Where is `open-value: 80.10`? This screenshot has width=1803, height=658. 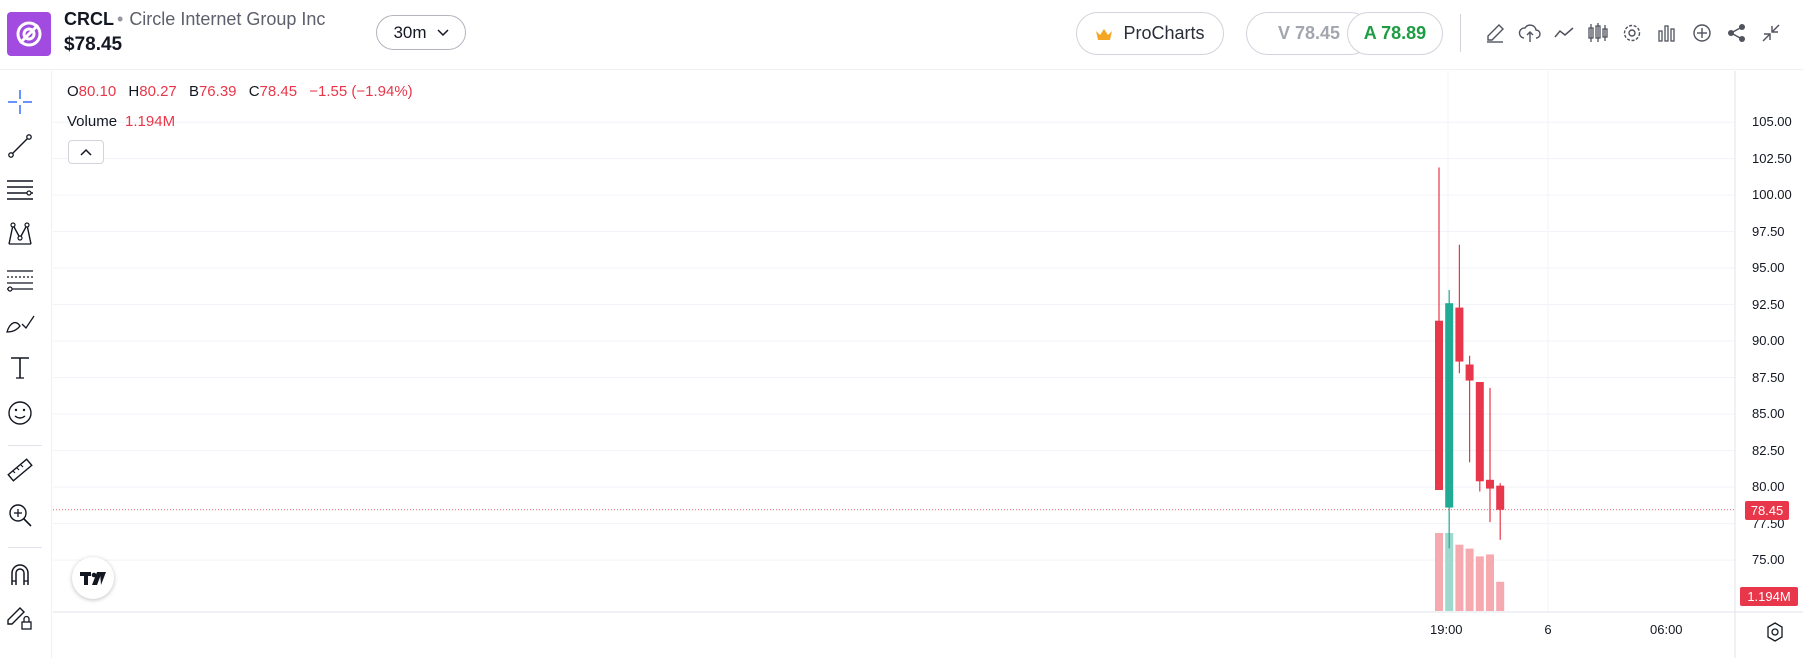 open-value: 80.10 is located at coordinates (97, 91).